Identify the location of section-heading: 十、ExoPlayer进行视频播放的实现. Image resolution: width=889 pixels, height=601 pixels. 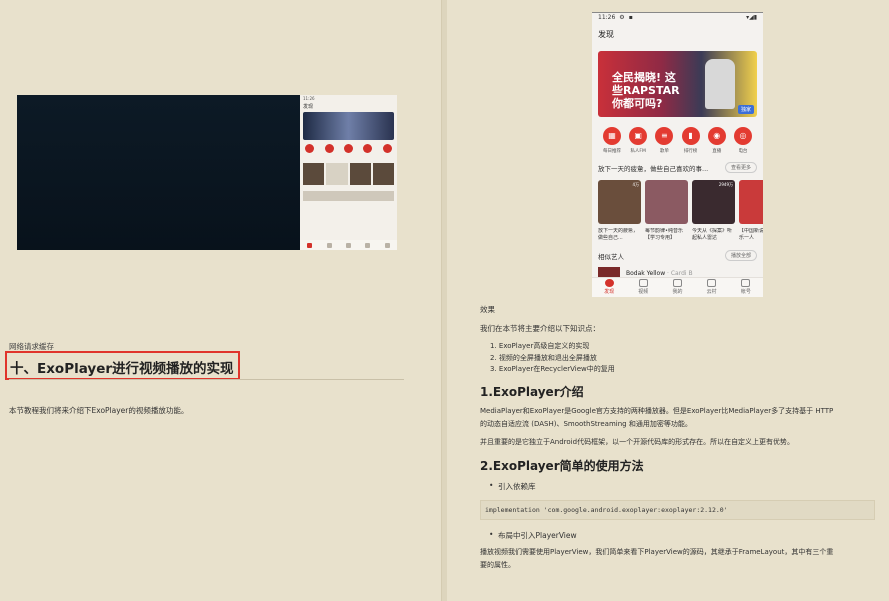
(122, 369).